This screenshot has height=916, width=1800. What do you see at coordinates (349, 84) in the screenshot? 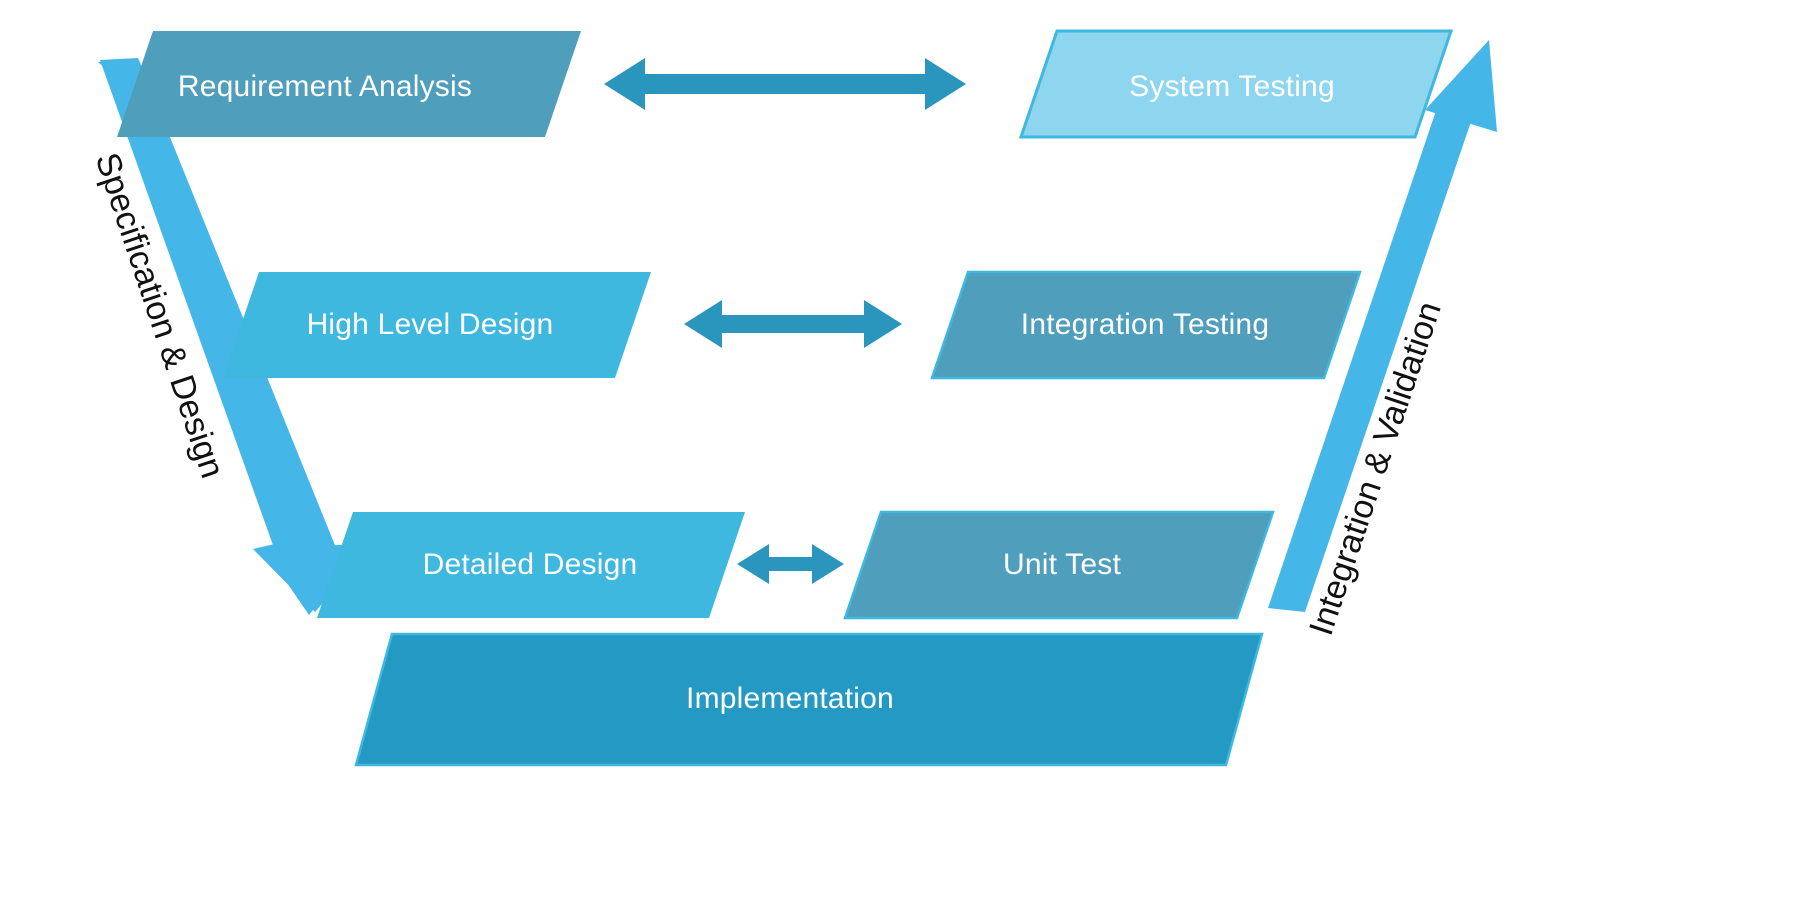
I see `requirement-analysis-box` at bounding box center [349, 84].